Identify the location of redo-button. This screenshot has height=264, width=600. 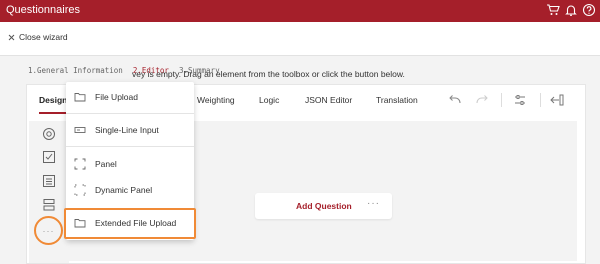
(482, 100).